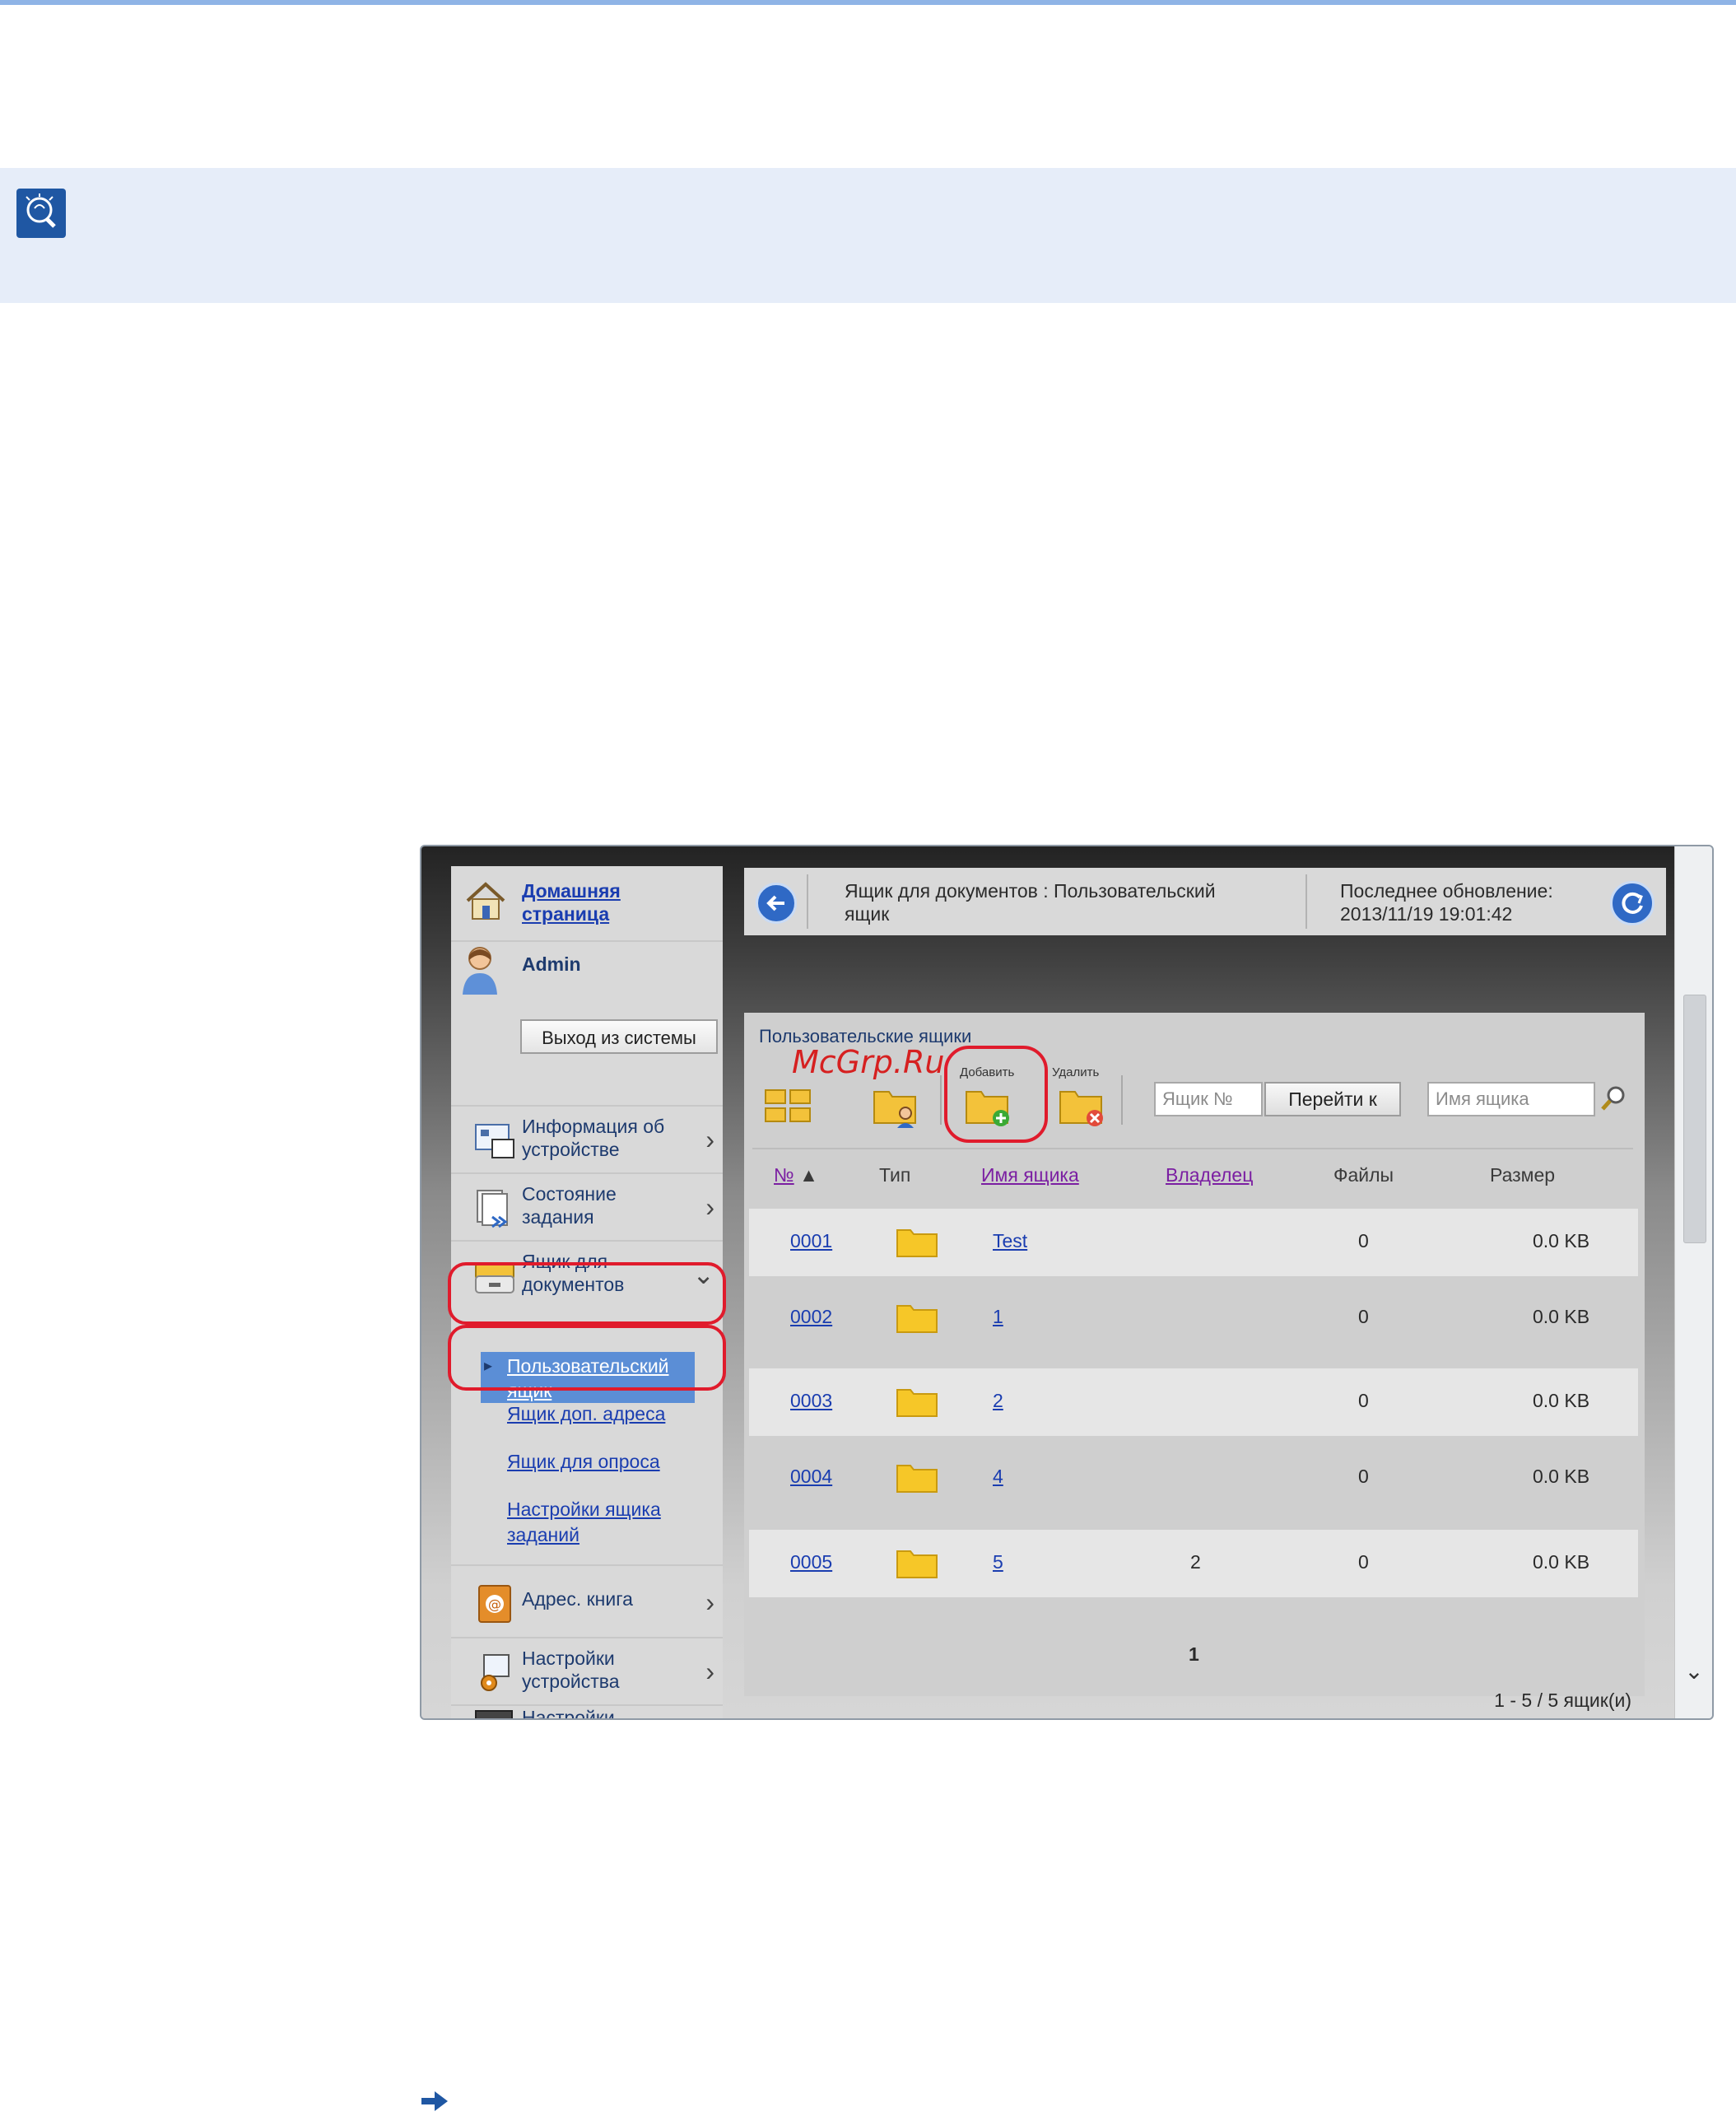  Describe the element at coordinates (571, 1670) in the screenshot. I see `sidebar-item-label: Настройки устройства` at that location.